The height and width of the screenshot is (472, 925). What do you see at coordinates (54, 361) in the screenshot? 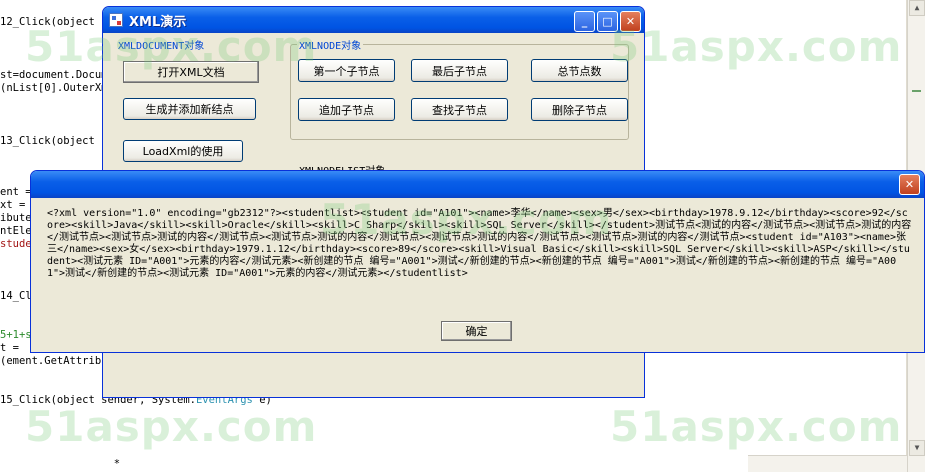
I see `code-line: (ement.GetAttribu` at bounding box center [54, 361].